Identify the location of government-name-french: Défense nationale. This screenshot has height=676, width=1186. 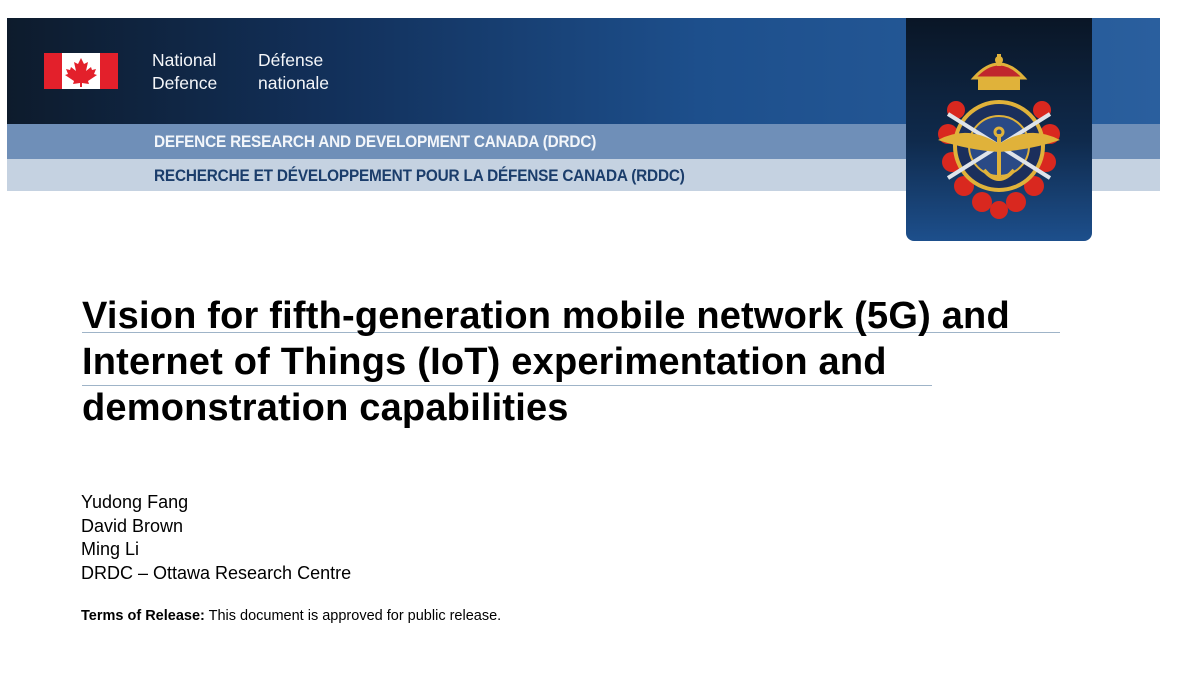
(294, 71).